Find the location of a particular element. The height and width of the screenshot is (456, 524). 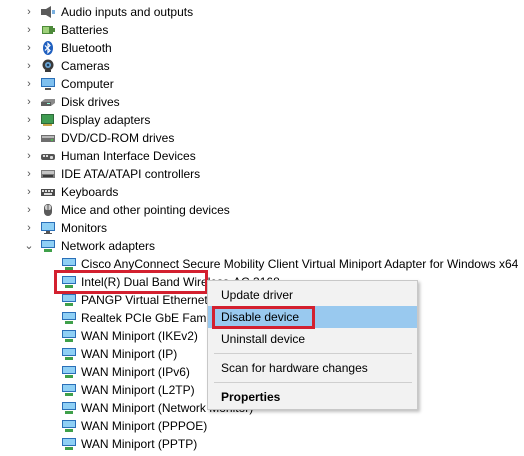

tree-item-hid: › Human Interface Devices is located at coordinates (262, 156).